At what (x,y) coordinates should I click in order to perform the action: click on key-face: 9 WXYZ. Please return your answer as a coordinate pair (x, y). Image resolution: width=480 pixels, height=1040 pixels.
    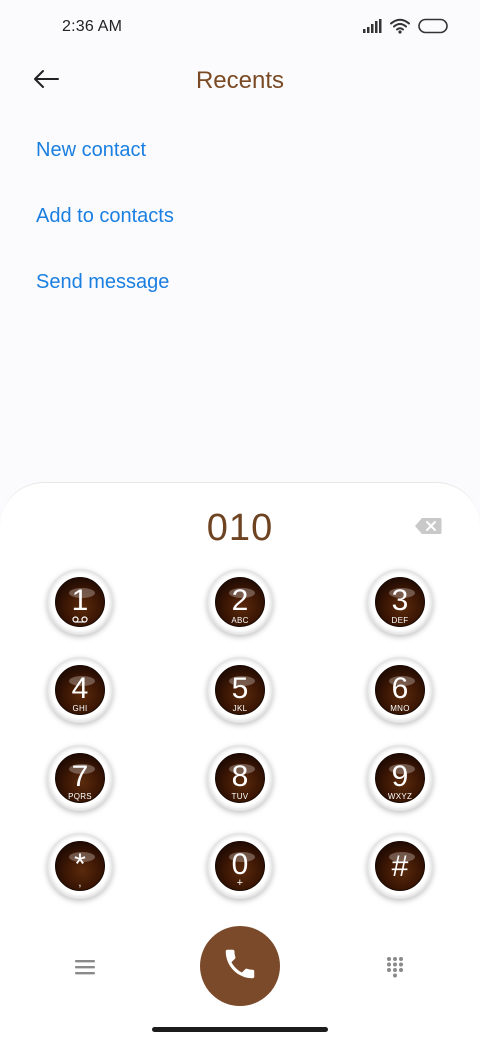
    Looking at the image, I should click on (400, 778).